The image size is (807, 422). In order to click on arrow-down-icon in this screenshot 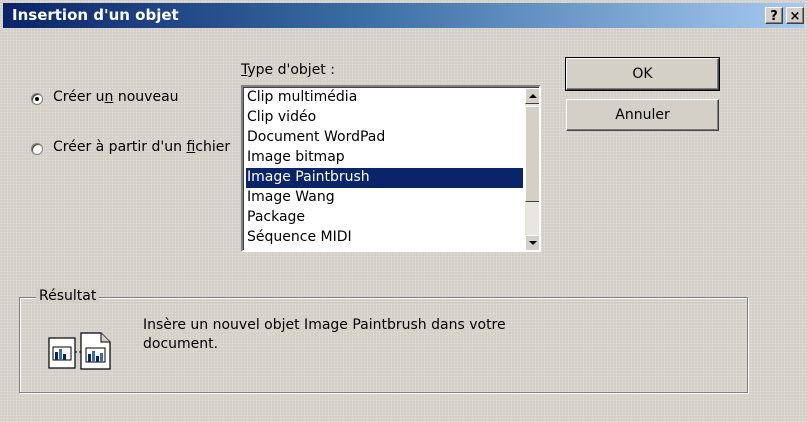, I will do `click(533, 243)`.